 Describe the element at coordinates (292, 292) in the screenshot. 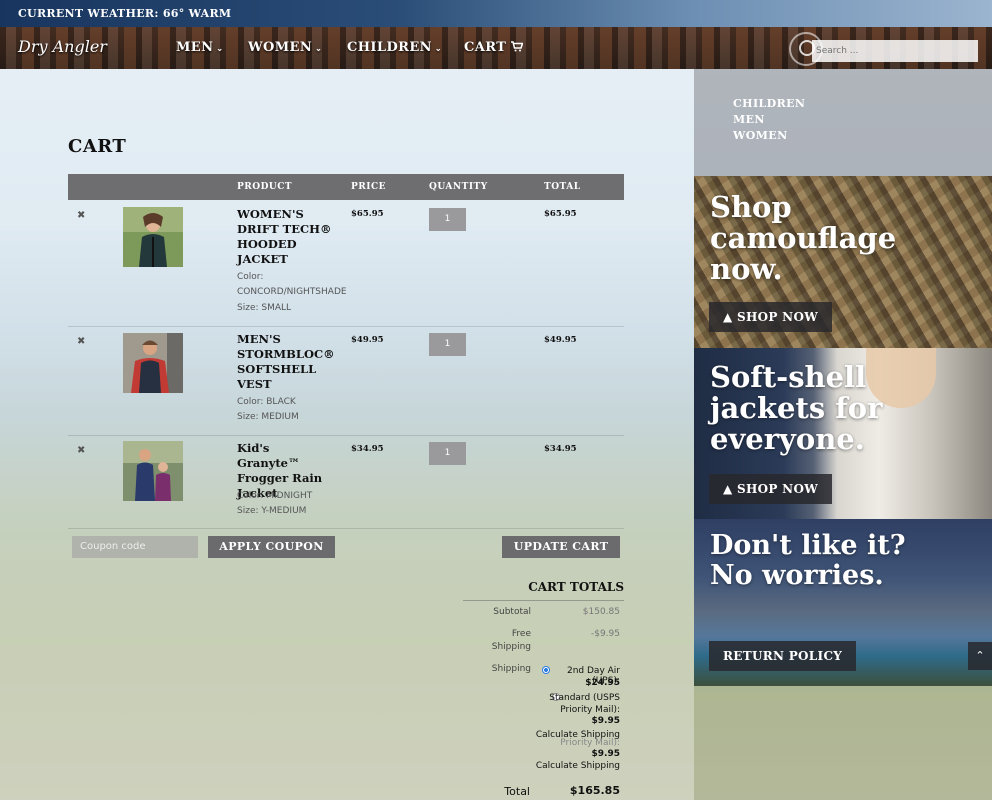

I see `product-color: CONCORD/NIGHTSHADE` at that location.